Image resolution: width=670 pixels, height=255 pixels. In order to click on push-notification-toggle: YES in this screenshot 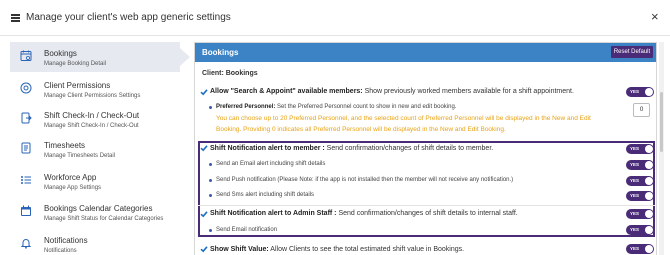, I will do `click(640, 181)`.